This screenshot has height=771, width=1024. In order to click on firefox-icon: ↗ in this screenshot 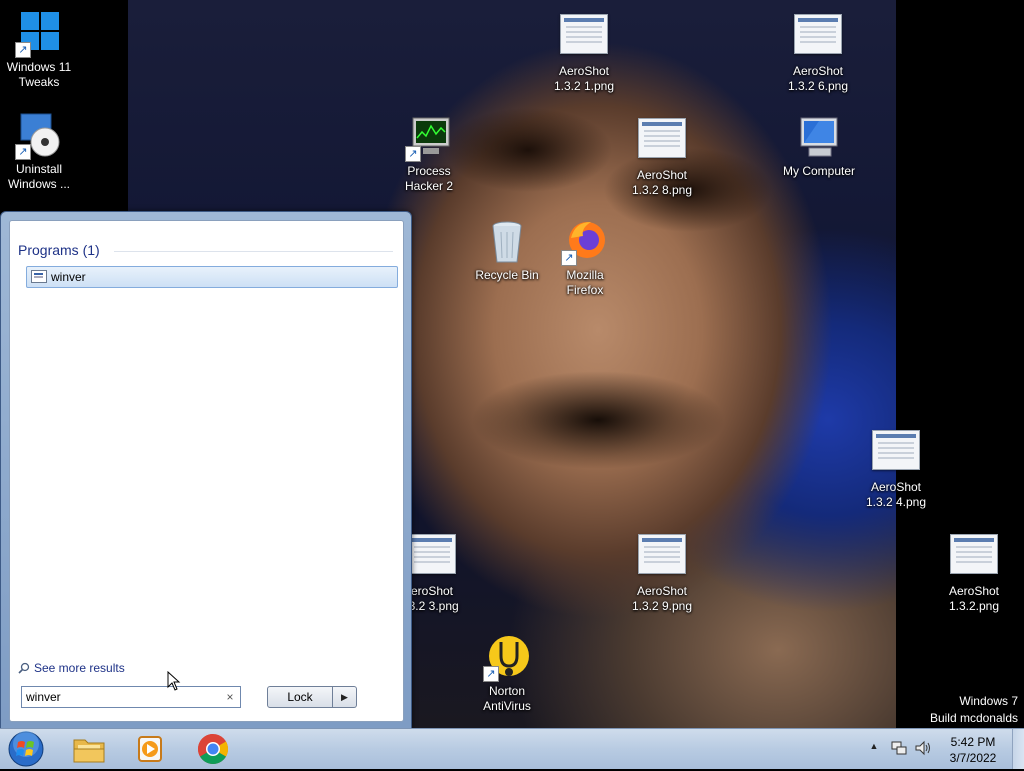, I will do `click(585, 242)`.